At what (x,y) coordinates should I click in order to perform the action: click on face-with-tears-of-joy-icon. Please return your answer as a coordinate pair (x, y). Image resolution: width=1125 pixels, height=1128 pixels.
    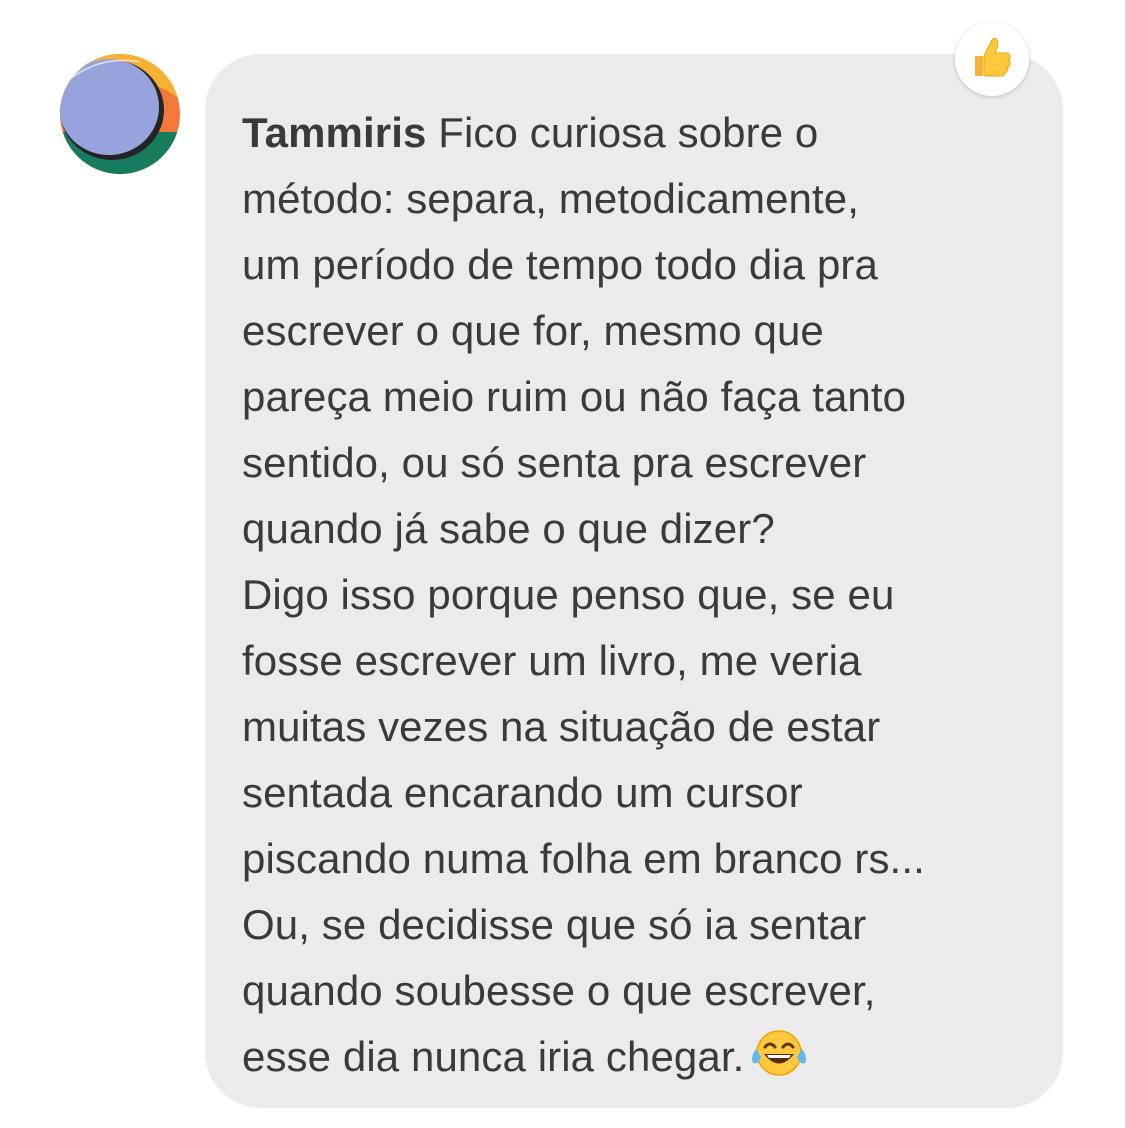
    Looking at the image, I should click on (779, 1053).